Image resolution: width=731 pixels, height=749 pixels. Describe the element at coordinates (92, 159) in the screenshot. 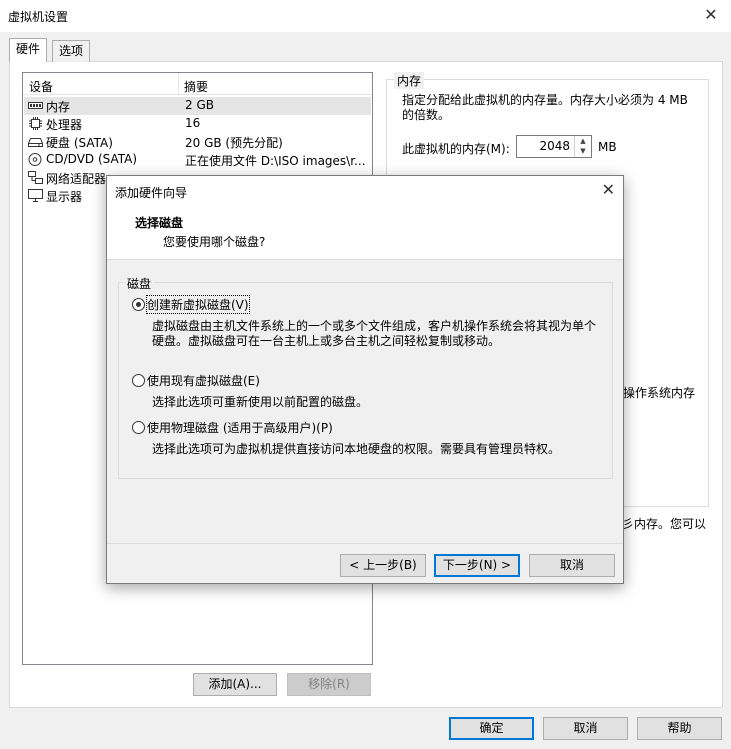

I see `device-name: CD/DVD (SATA)` at that location.